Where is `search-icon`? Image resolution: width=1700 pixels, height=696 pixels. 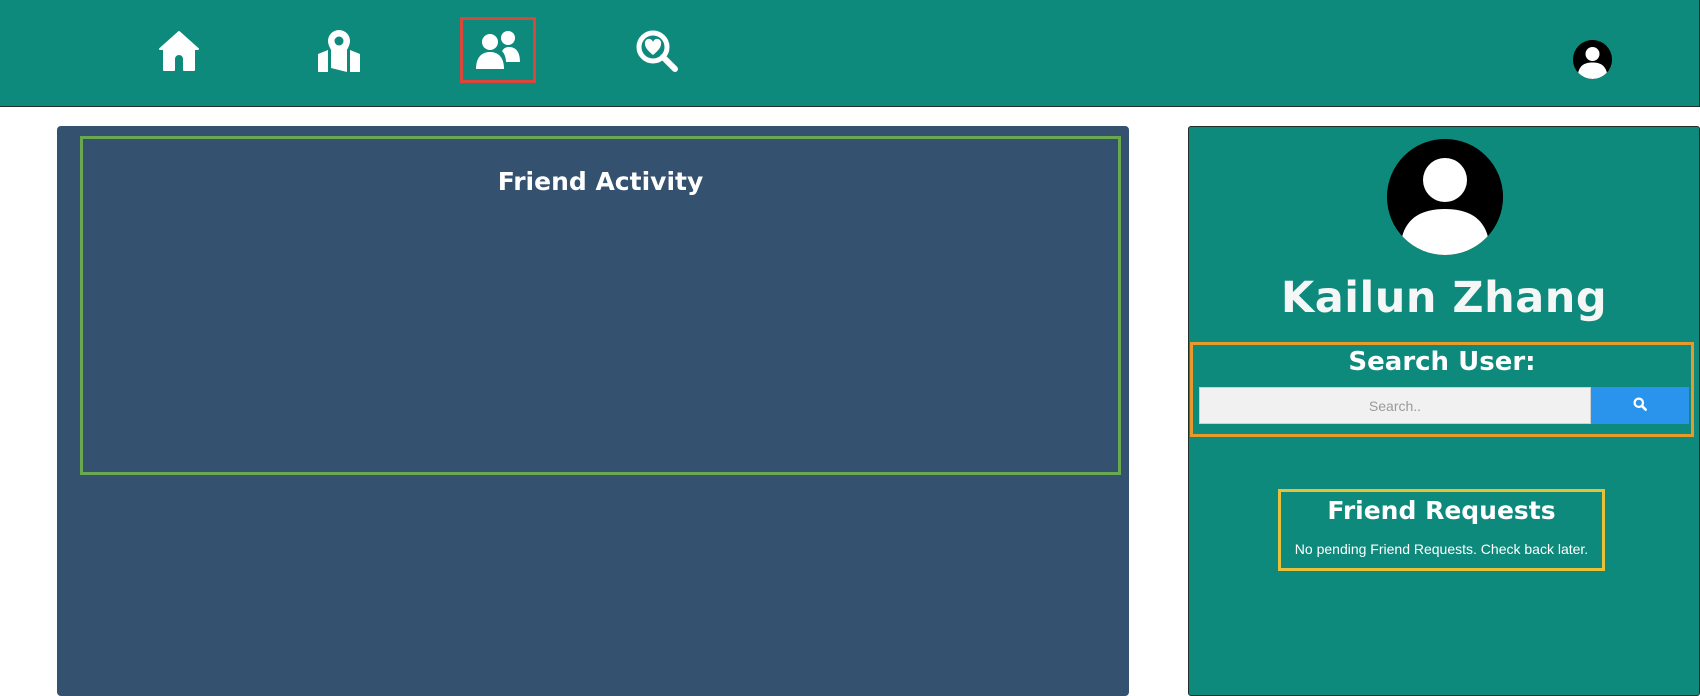
search-icon is located at coordinates (1640, 405).